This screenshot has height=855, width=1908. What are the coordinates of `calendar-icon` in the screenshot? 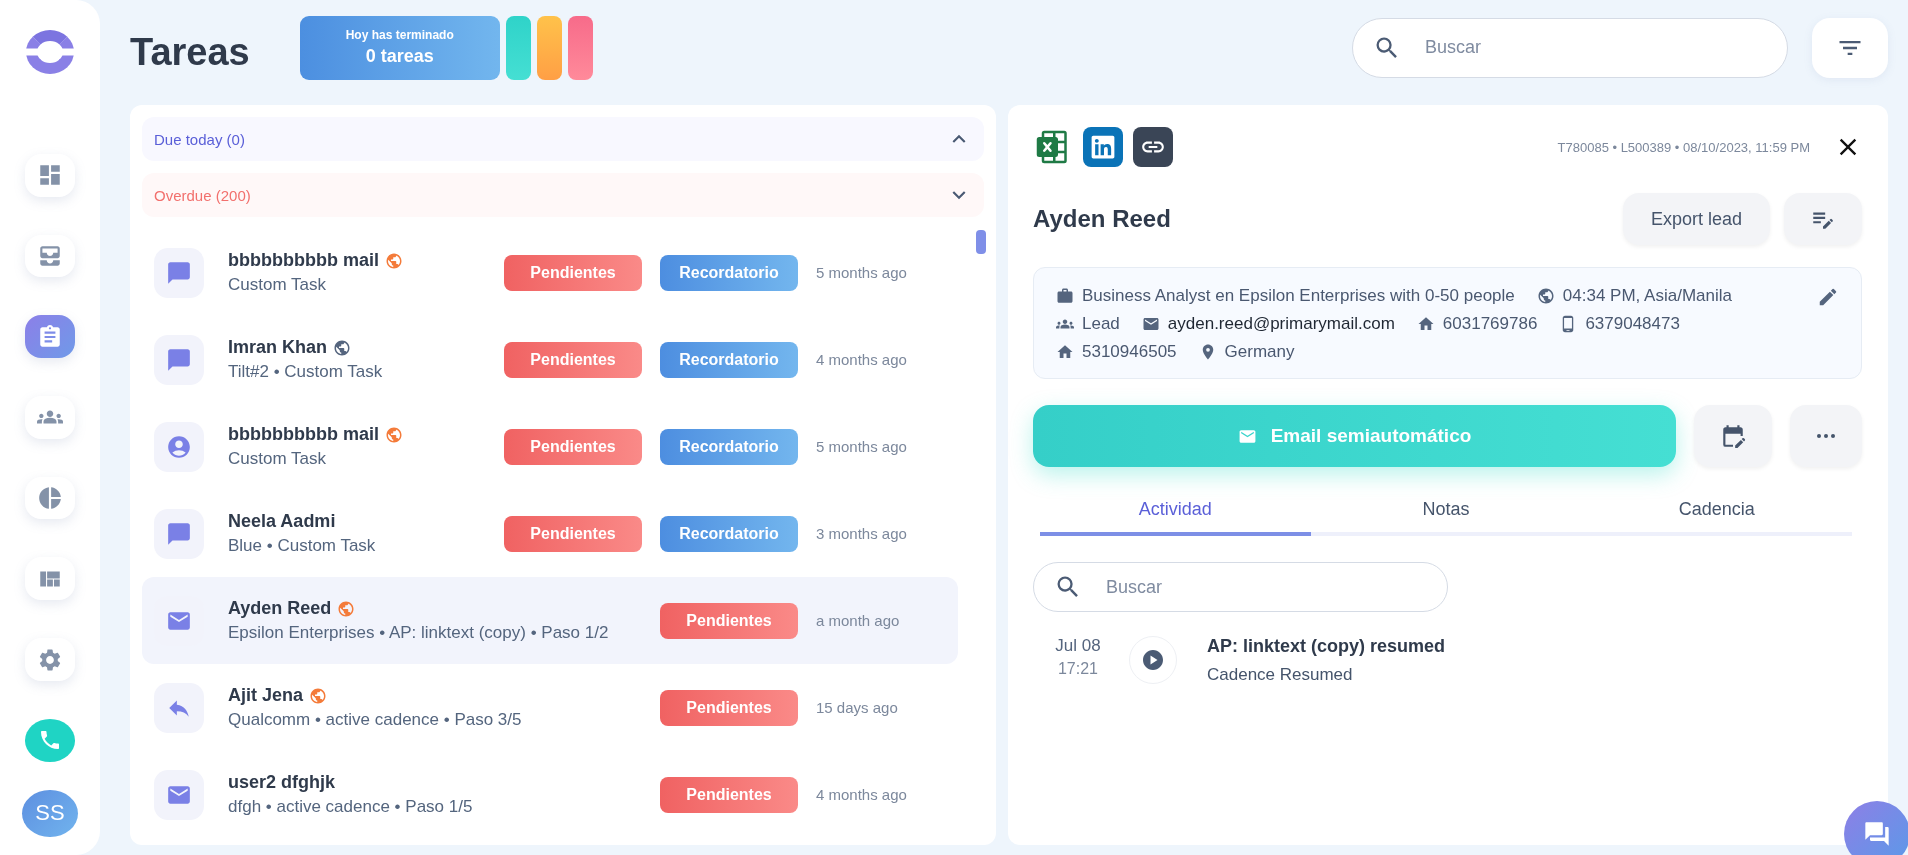 It's located at (1733, 436).